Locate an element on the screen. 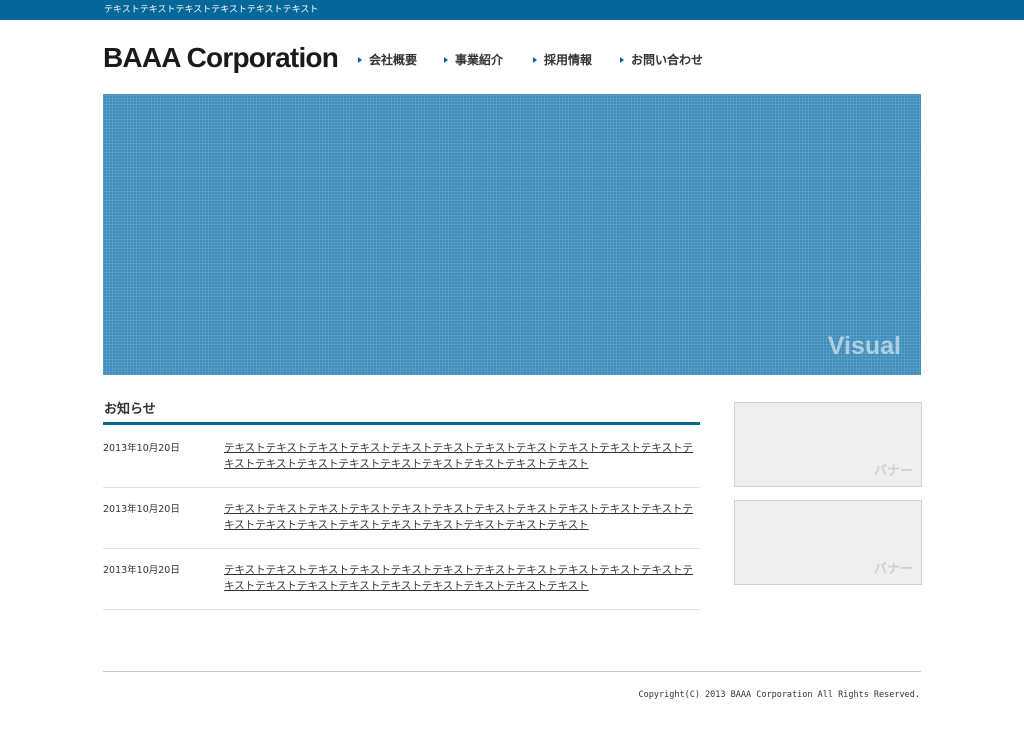  news-heading-underline is located at coordinates (401, 423).